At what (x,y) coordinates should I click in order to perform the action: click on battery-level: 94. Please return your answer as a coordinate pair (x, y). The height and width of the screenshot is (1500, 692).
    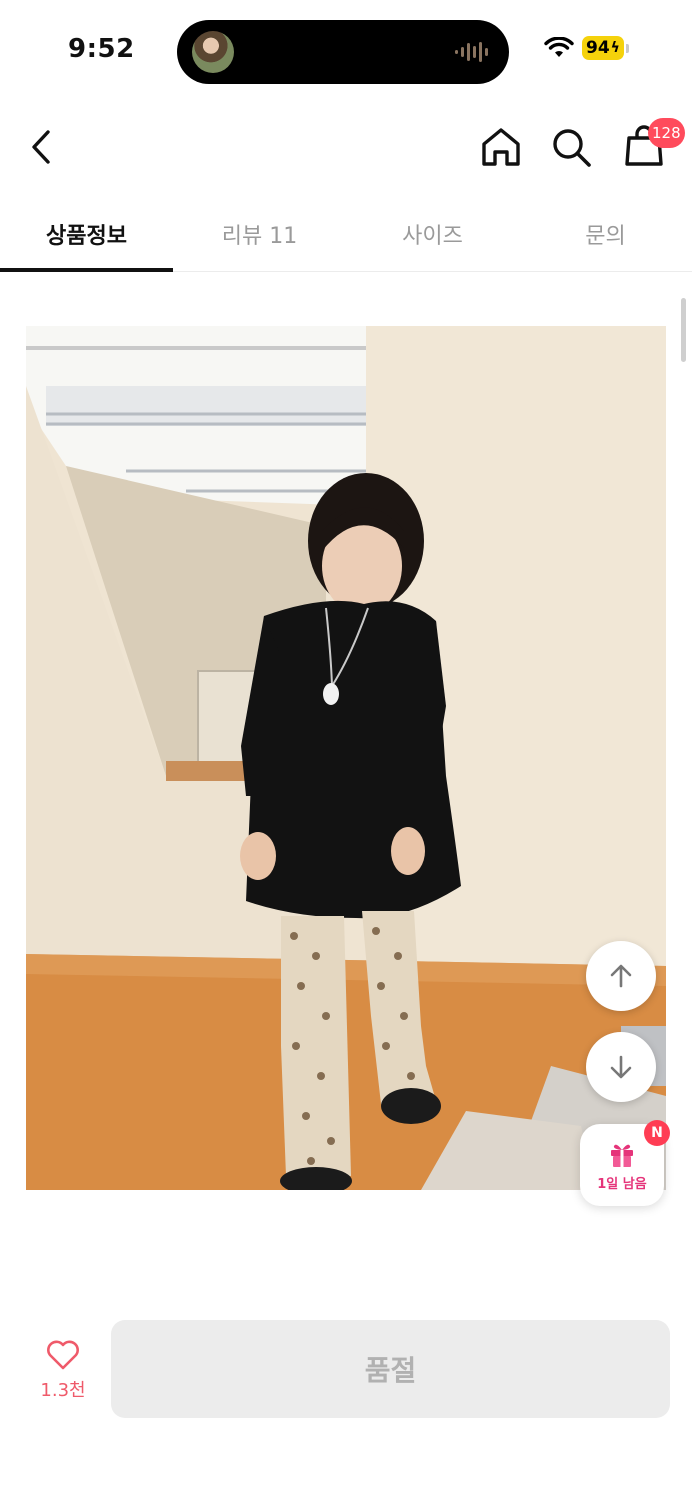
    Looking at the image, I should click on (598, 48).